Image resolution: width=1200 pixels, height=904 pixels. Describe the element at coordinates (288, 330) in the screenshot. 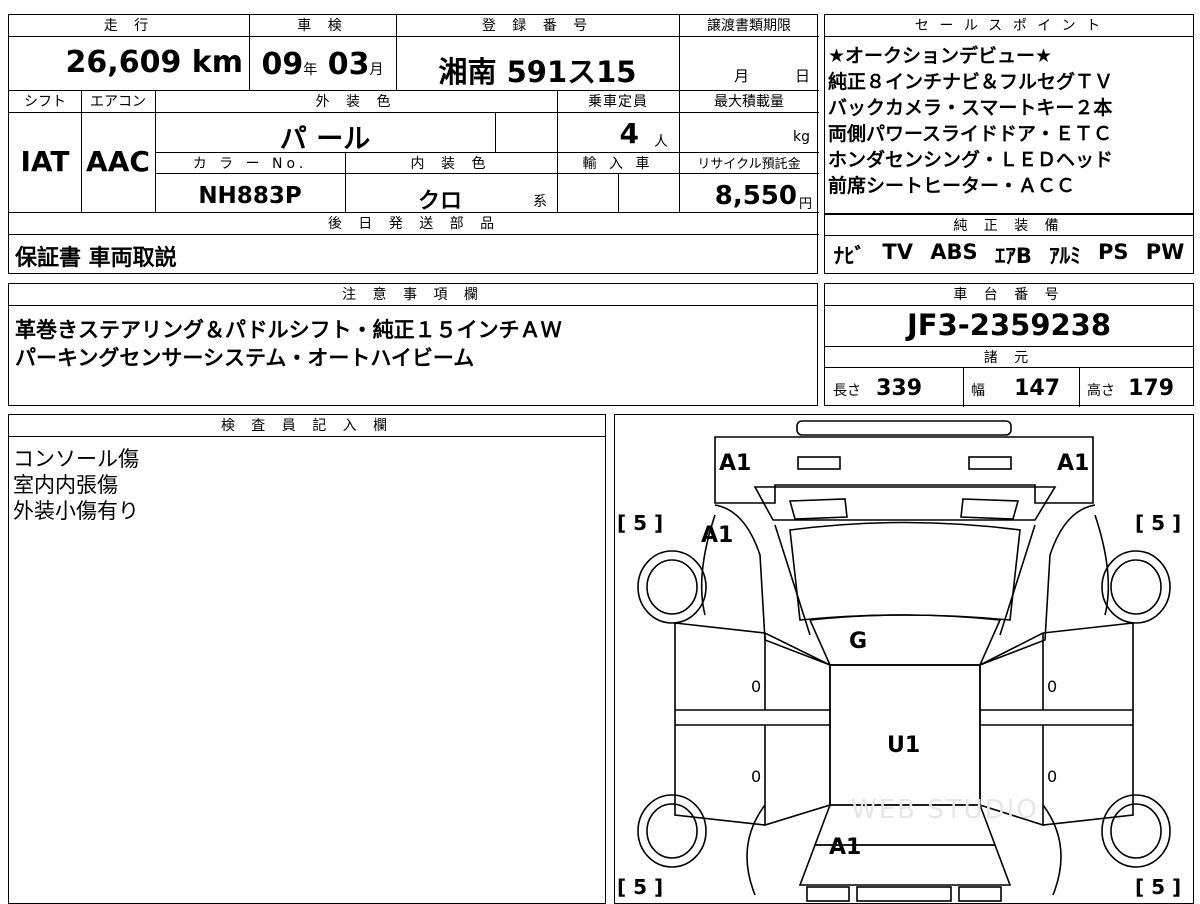

I see `notes-line-1: 革巻きステアリング＆パドルシフト・純正１５インチＡＷ` at that location.